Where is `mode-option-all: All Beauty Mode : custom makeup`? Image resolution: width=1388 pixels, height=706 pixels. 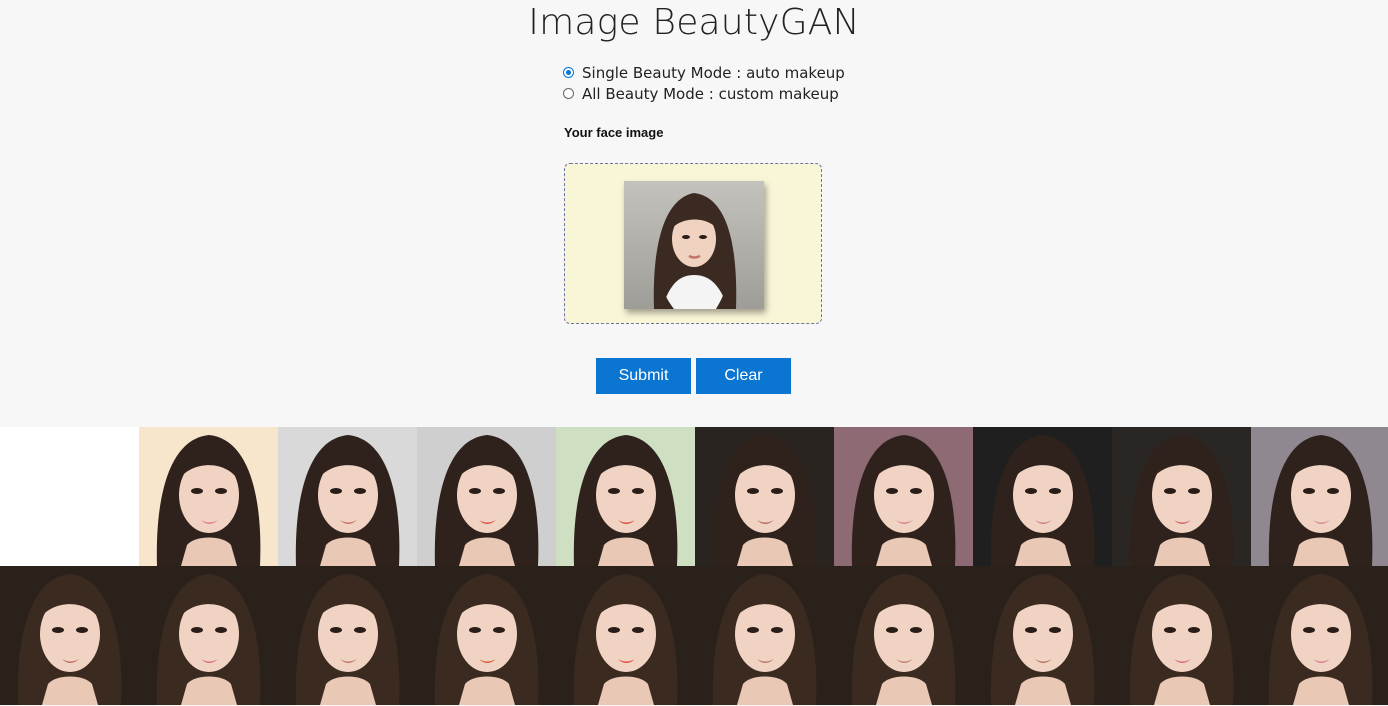
mode-option-all: All Beauty Mode : custom makeup is located at coordinates (704, 93).